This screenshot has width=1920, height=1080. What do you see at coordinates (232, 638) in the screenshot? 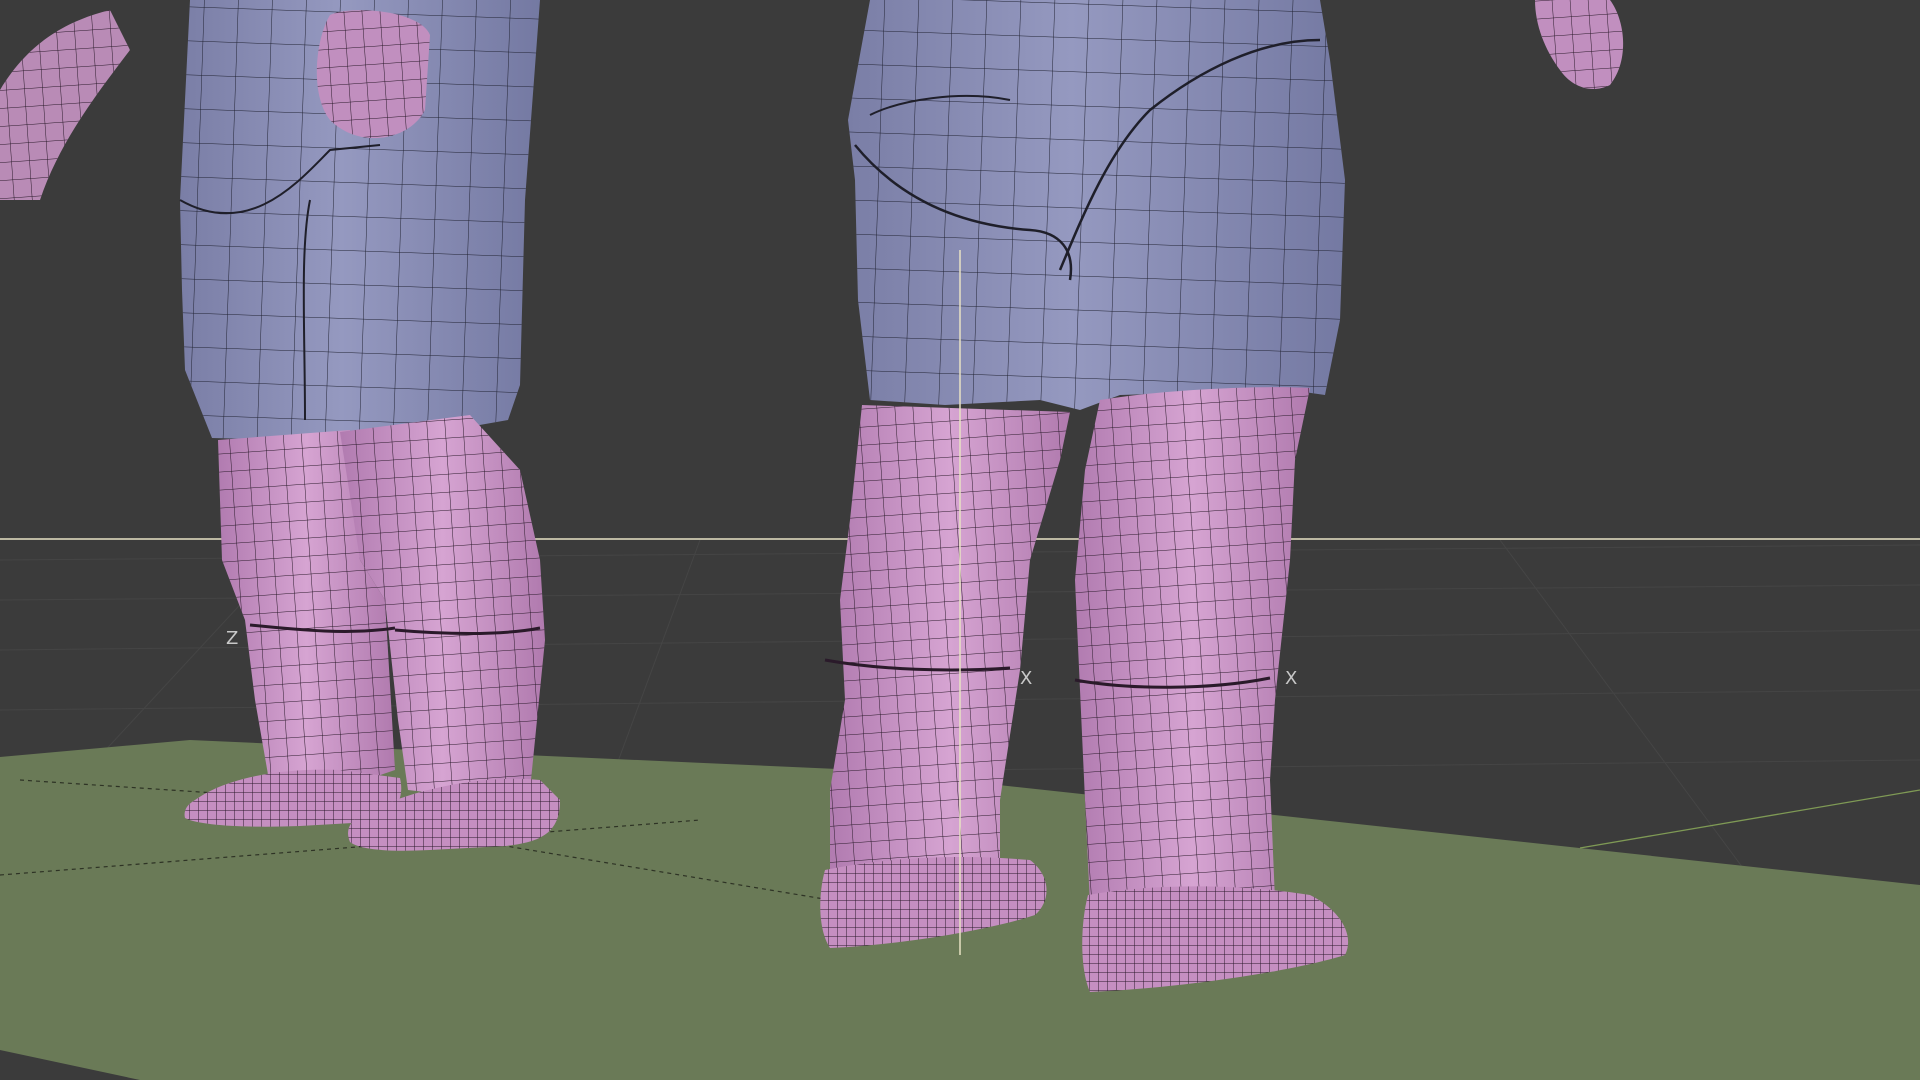
I see `axis-label-z: Z` at bounding box center [232, 638].